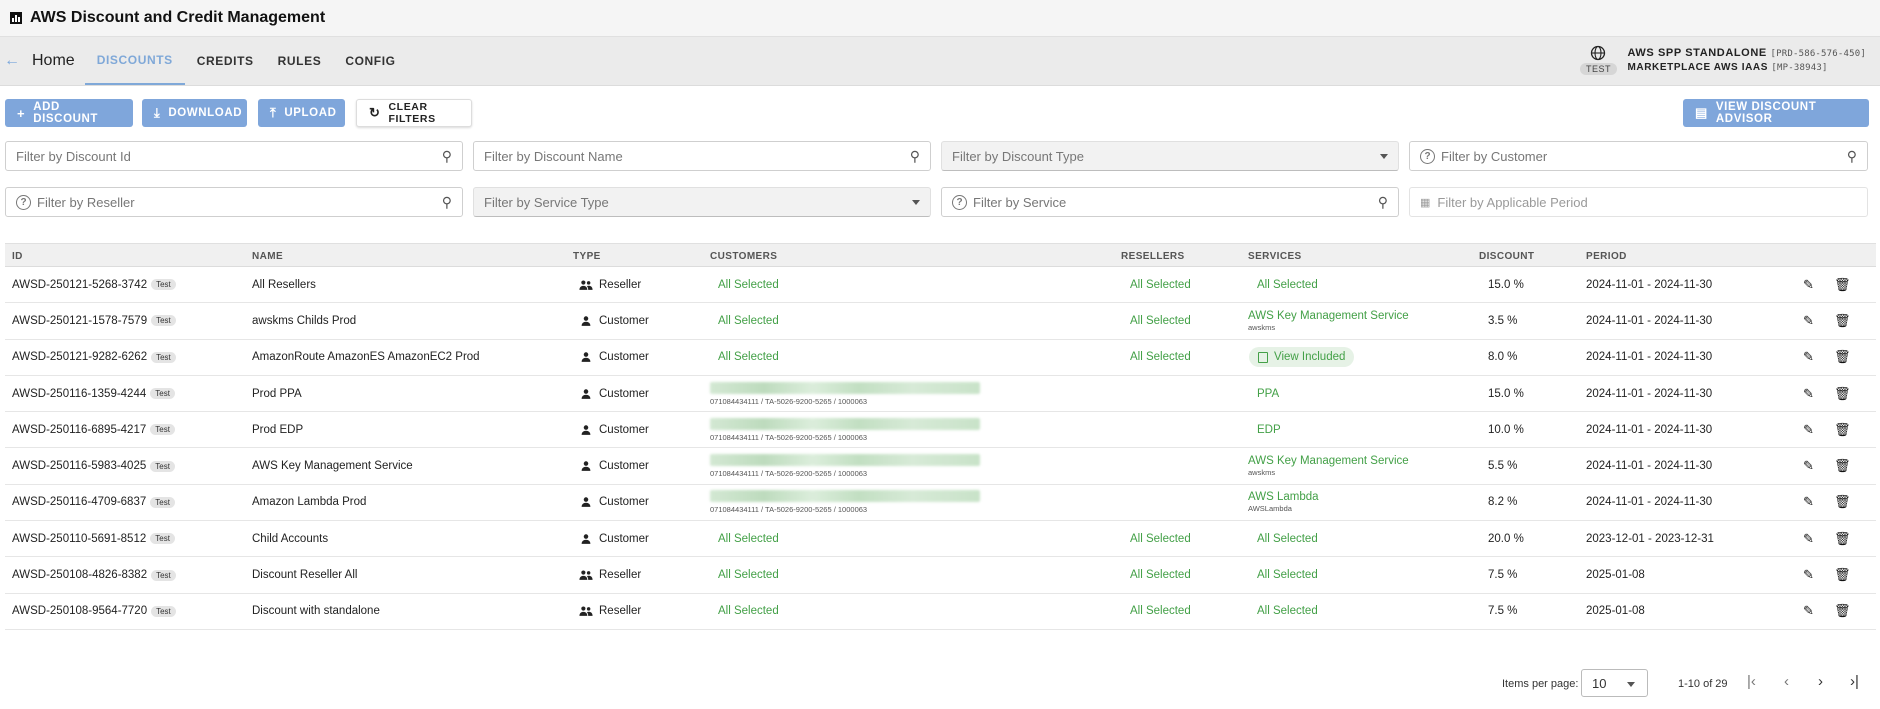  I want to click on discount-cell: 20.0 %, so click(1506, 538).